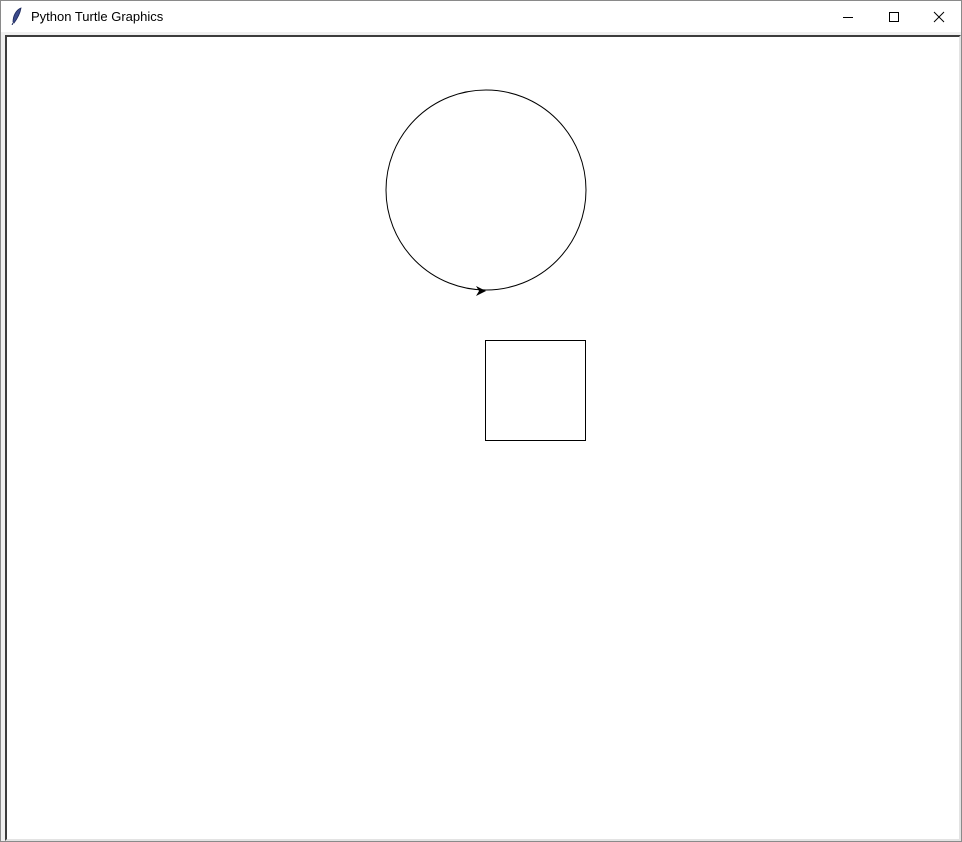 This screenshot has height=842, width=962. I want to click on close-button, so click(939, 16).